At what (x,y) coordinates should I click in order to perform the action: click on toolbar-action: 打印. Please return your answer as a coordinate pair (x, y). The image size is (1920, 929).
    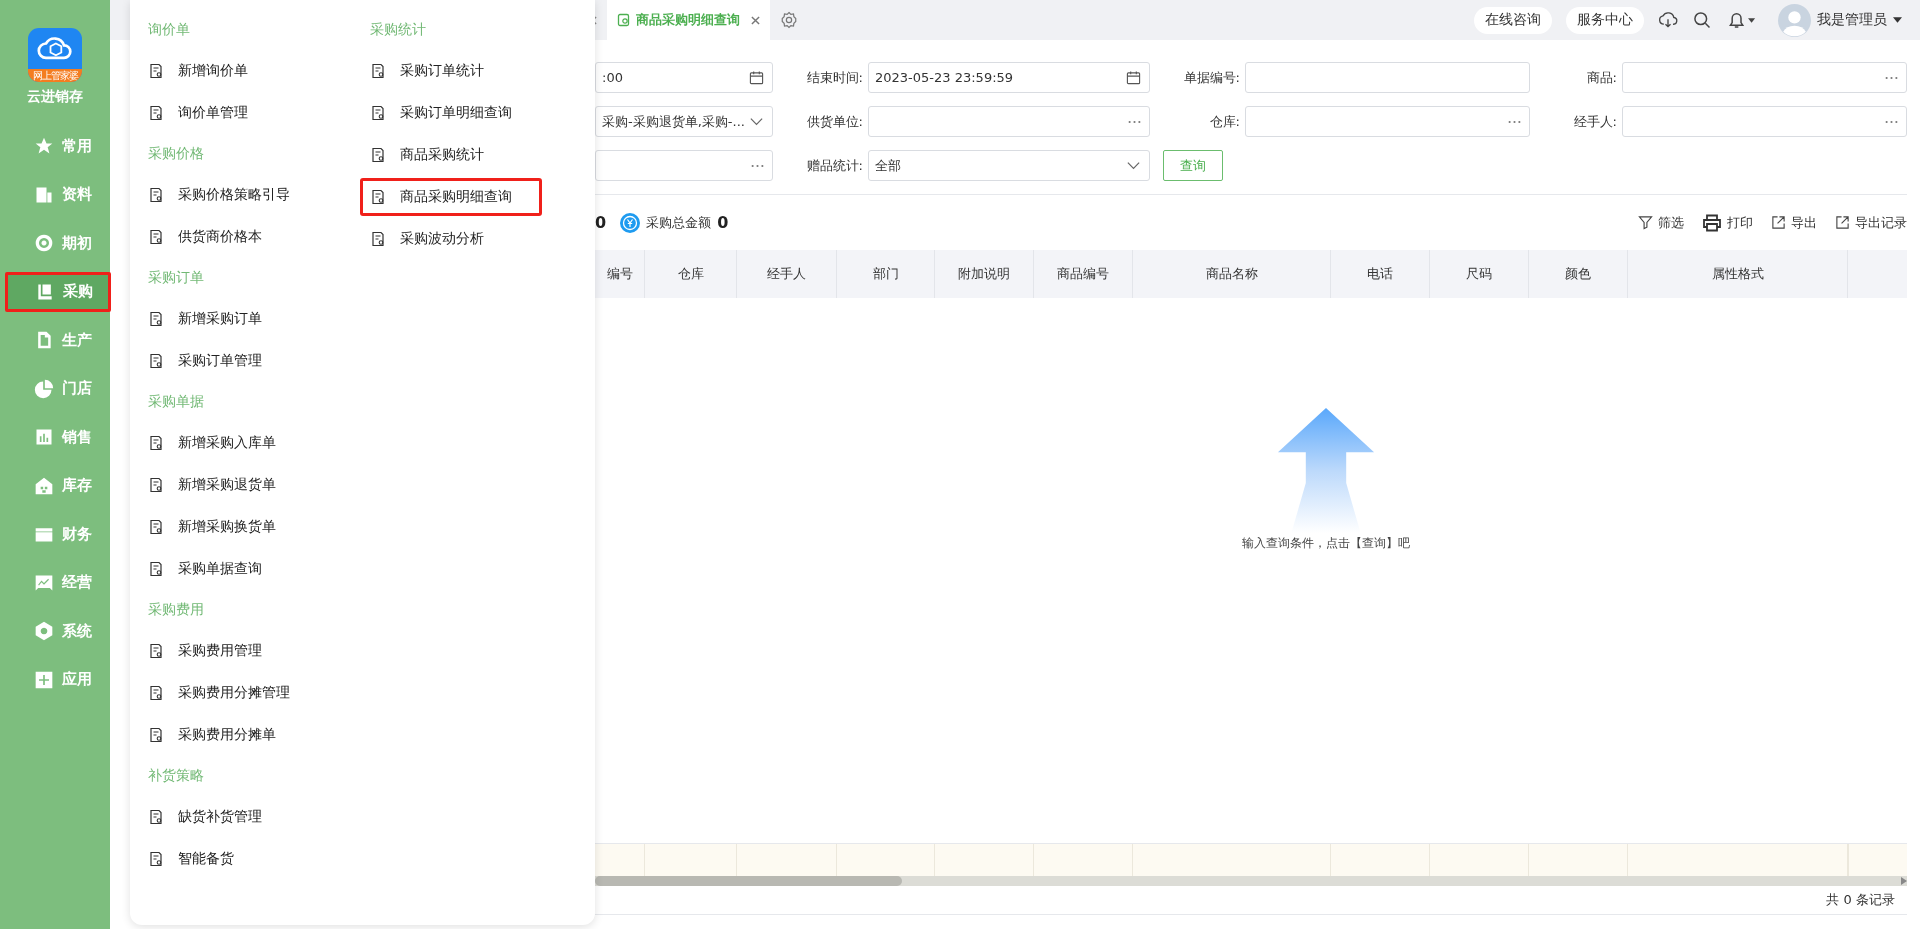
    Looking at the image, I should click on (1727, 222).